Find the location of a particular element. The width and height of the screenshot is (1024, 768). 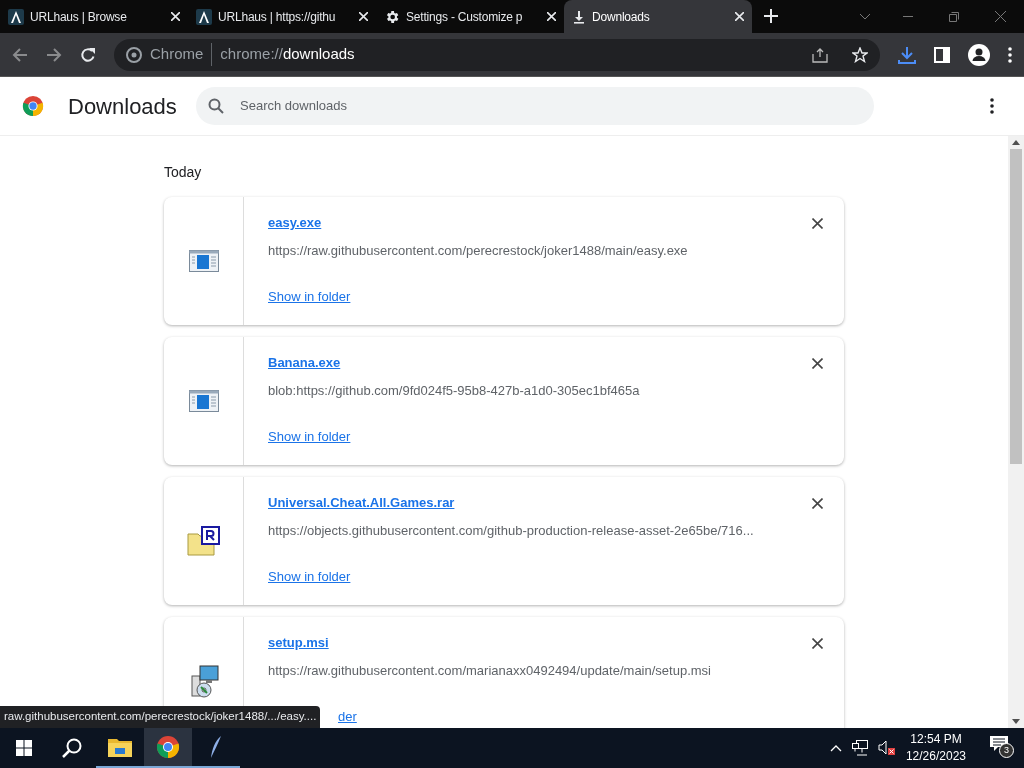

taskbar-app is located at coordinates (168, 748).